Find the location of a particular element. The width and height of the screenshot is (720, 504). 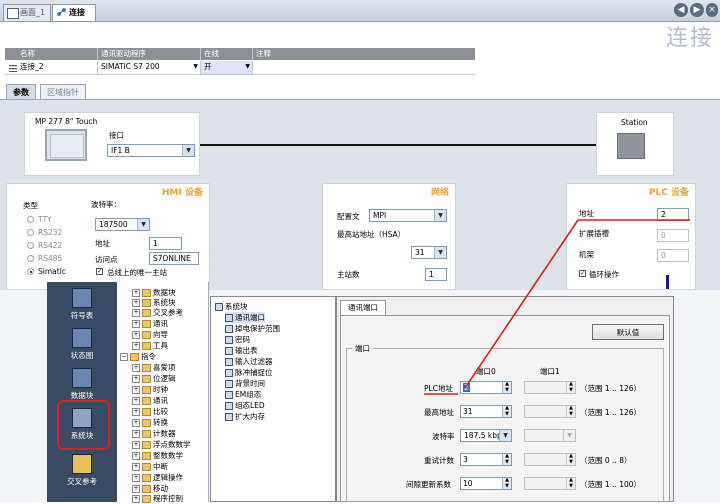

rack-input: 0 is located at coordinates (673, 255).